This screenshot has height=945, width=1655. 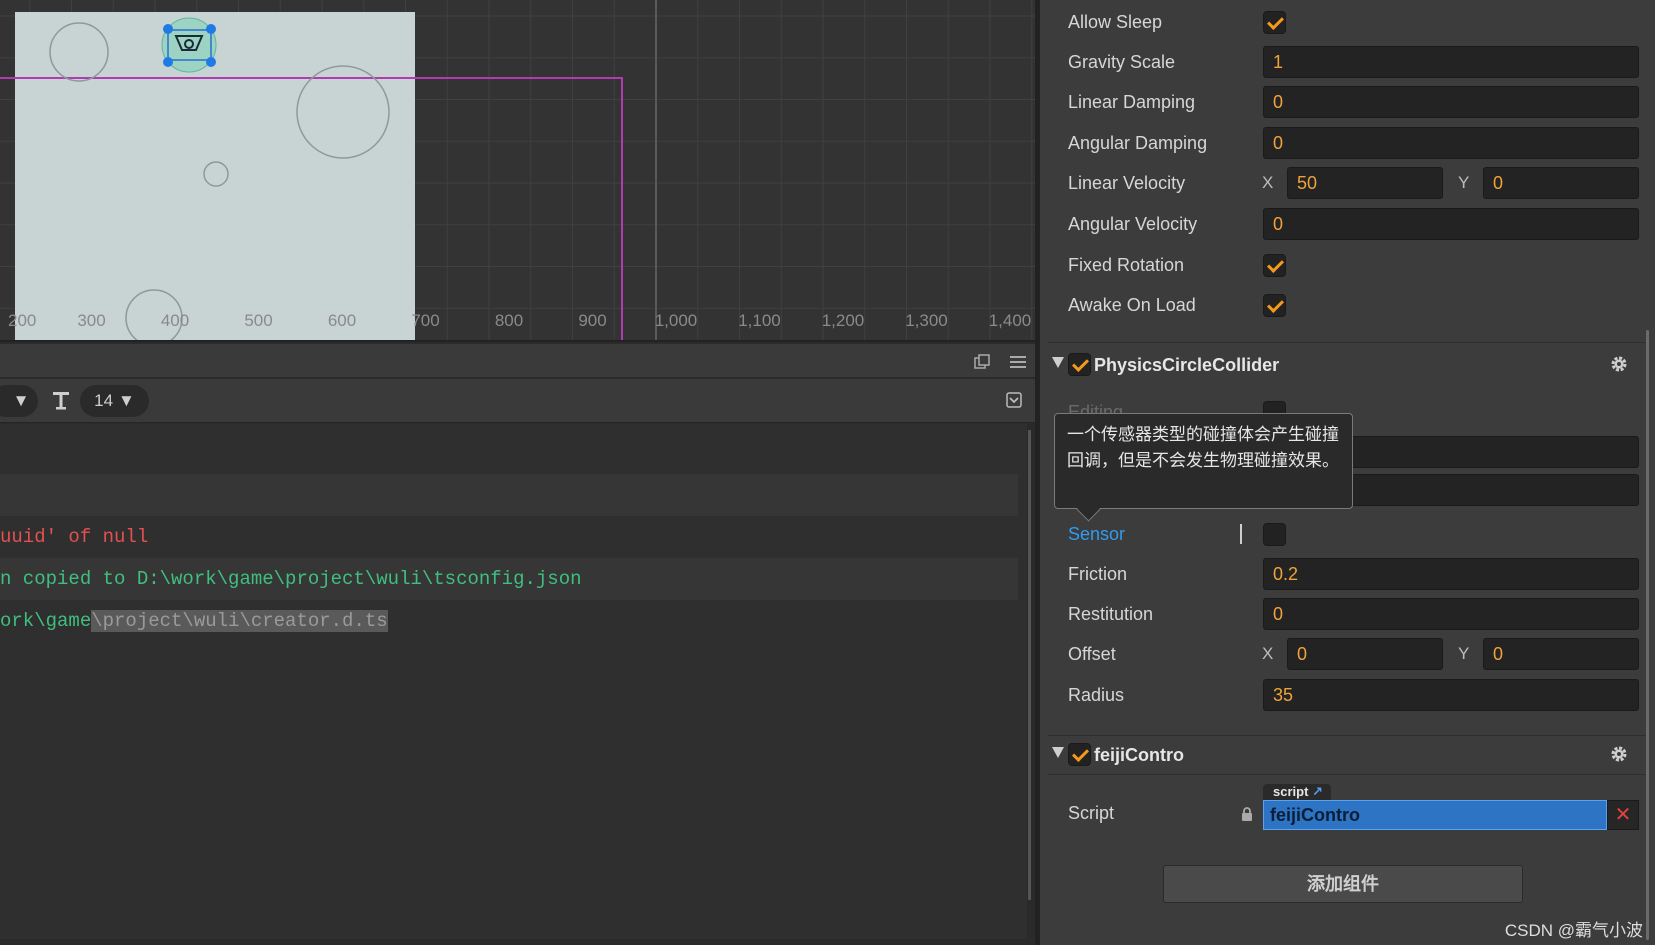 I want to click on console-toolbar: ▼ 14 ▼, so click(x=517, y=401).